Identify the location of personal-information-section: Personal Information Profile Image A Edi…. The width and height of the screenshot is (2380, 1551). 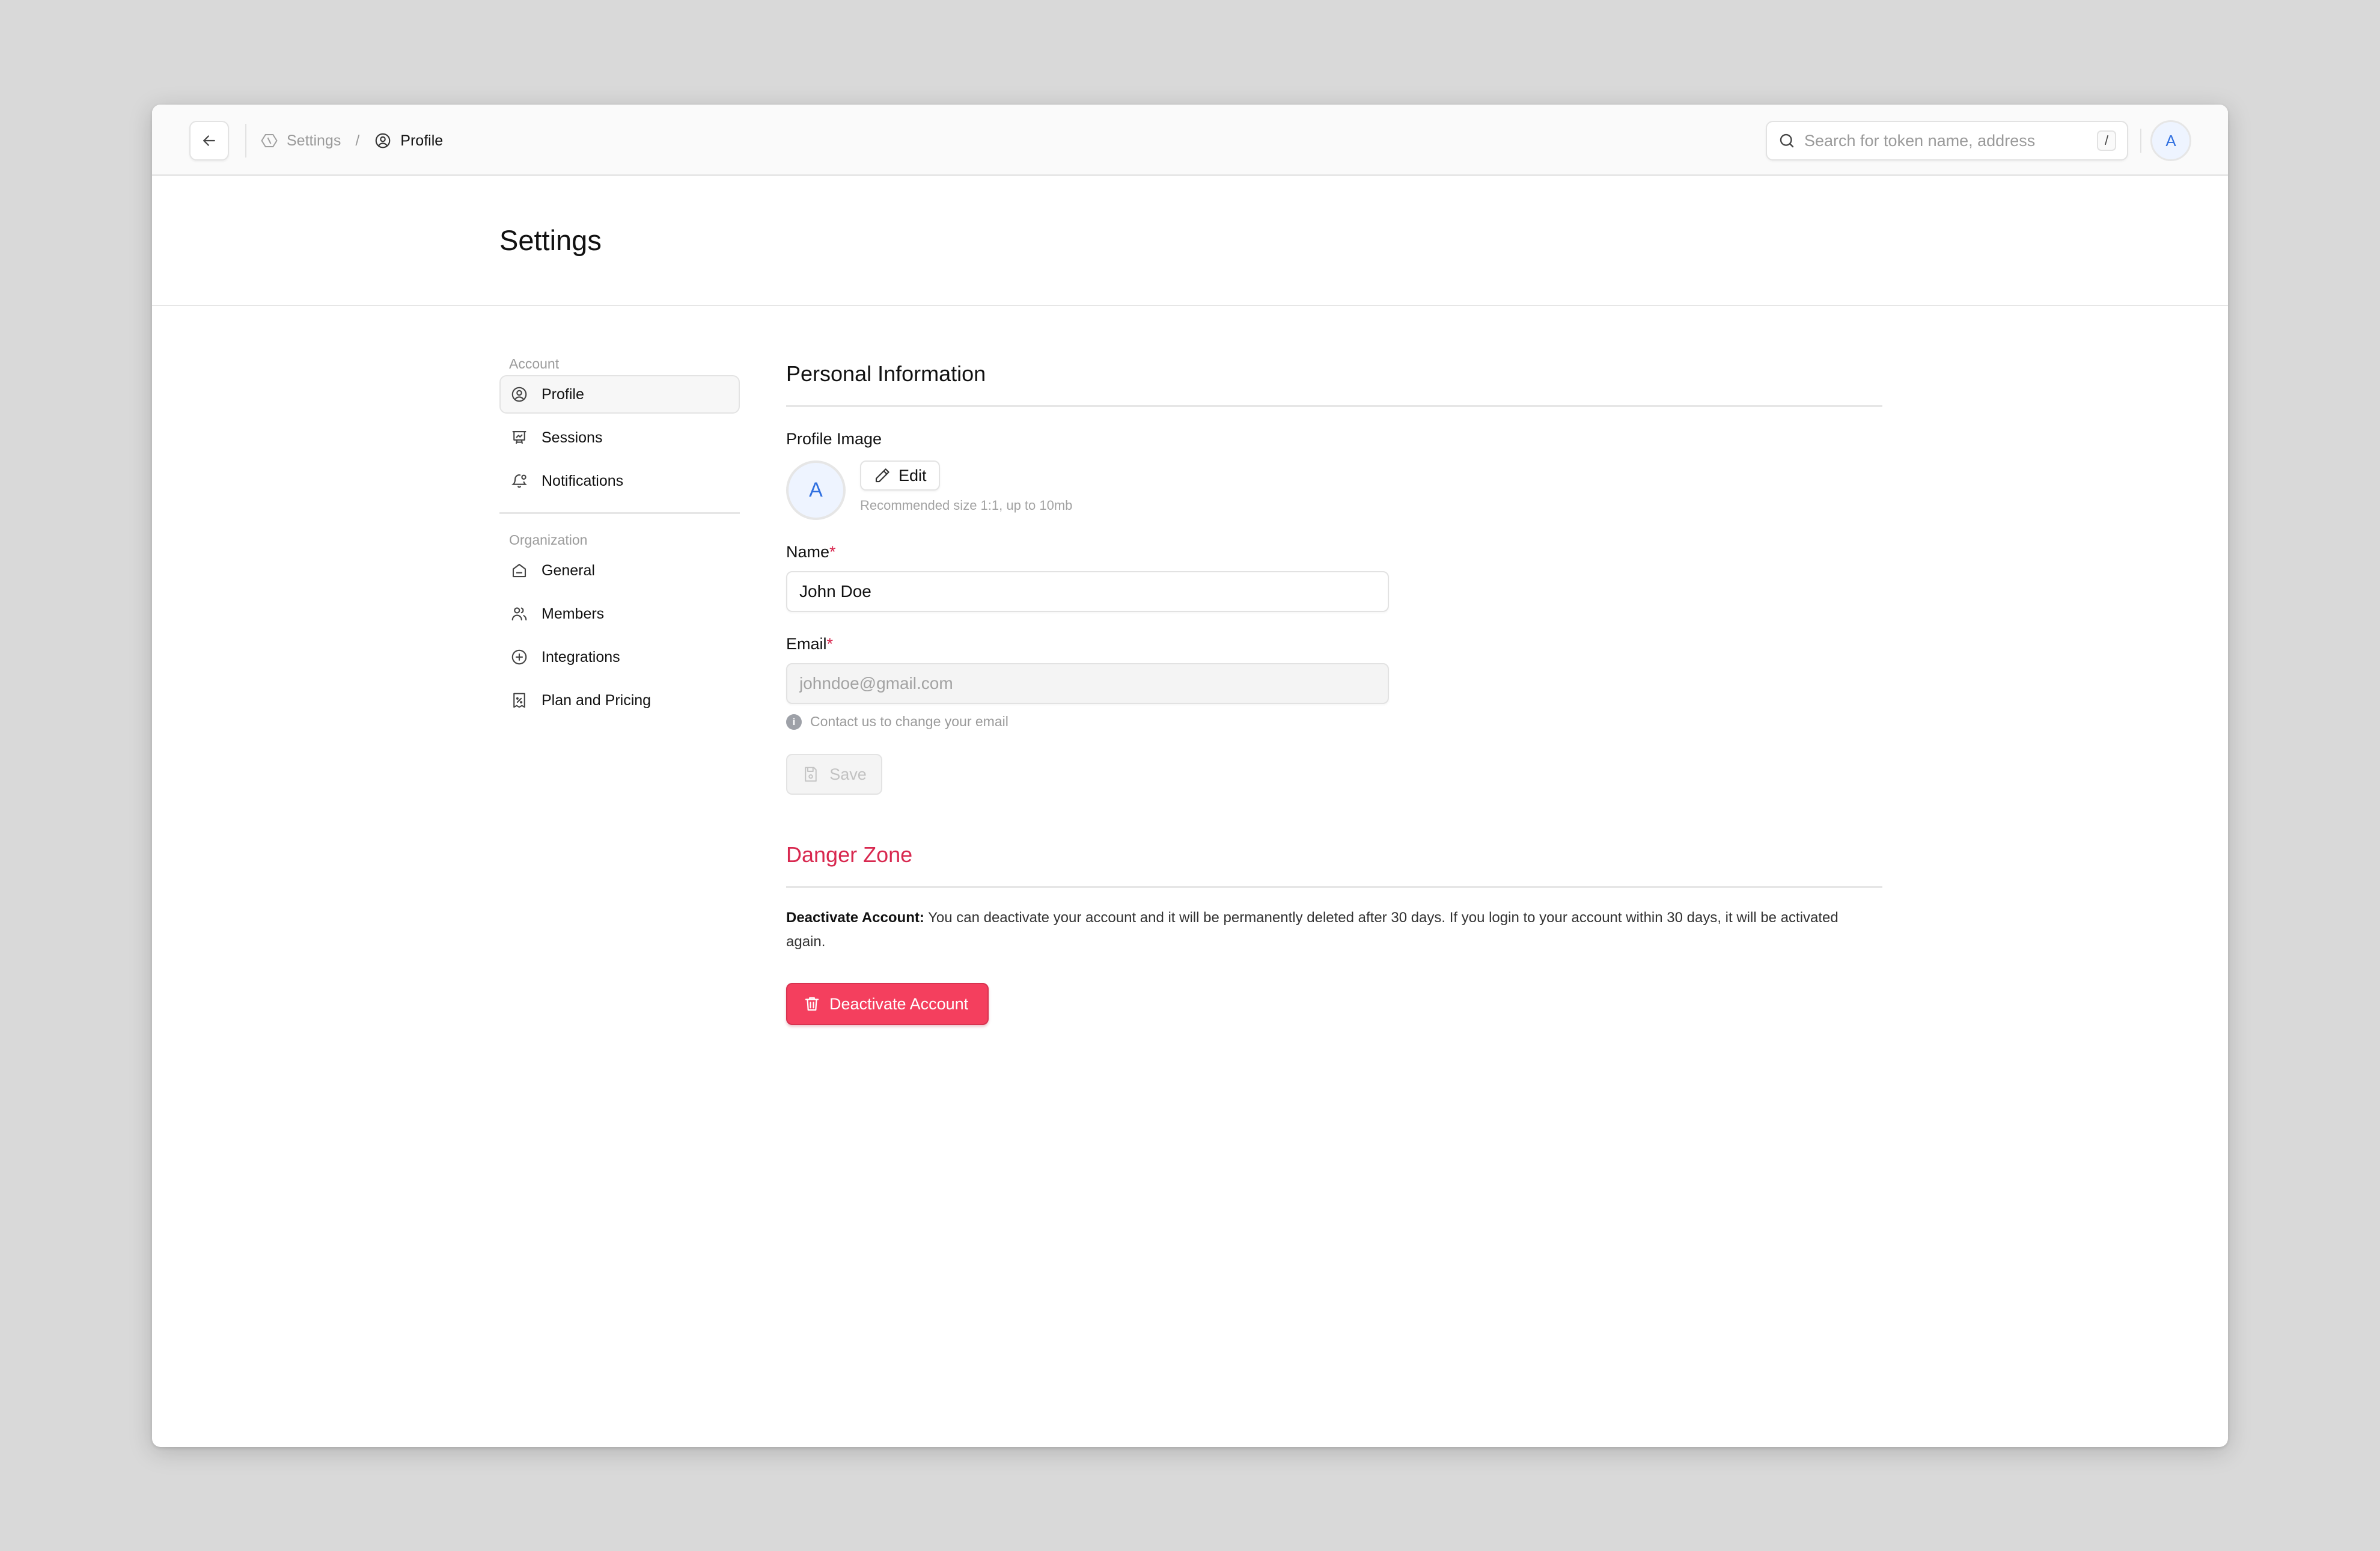
(1334, 575).